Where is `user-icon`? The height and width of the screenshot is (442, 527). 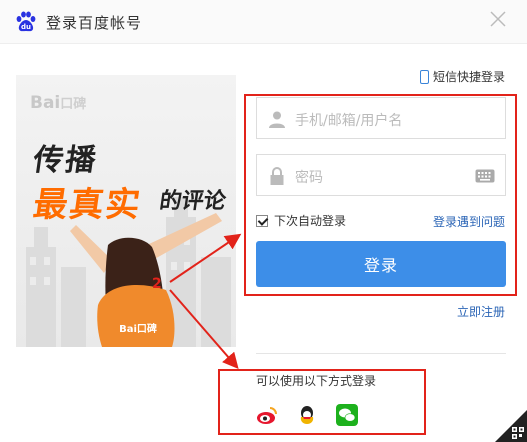 user-icon is located at coordinates (277, 119).